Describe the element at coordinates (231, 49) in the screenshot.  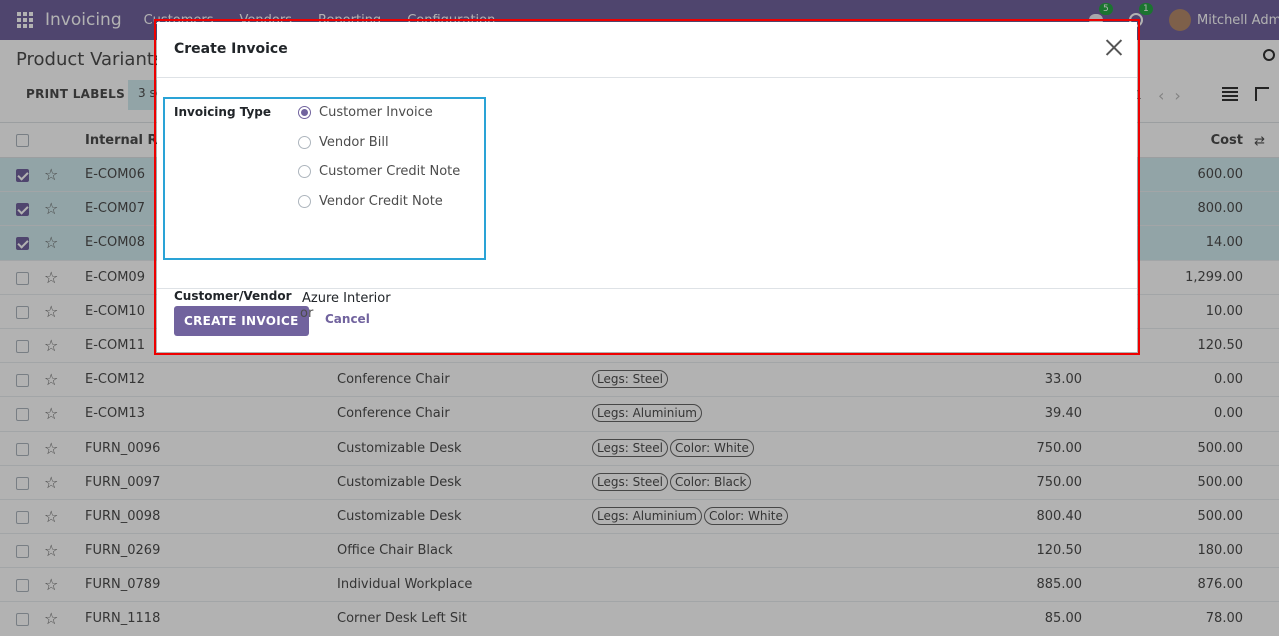
I see `dialog-title: Create Invoice` at that location.